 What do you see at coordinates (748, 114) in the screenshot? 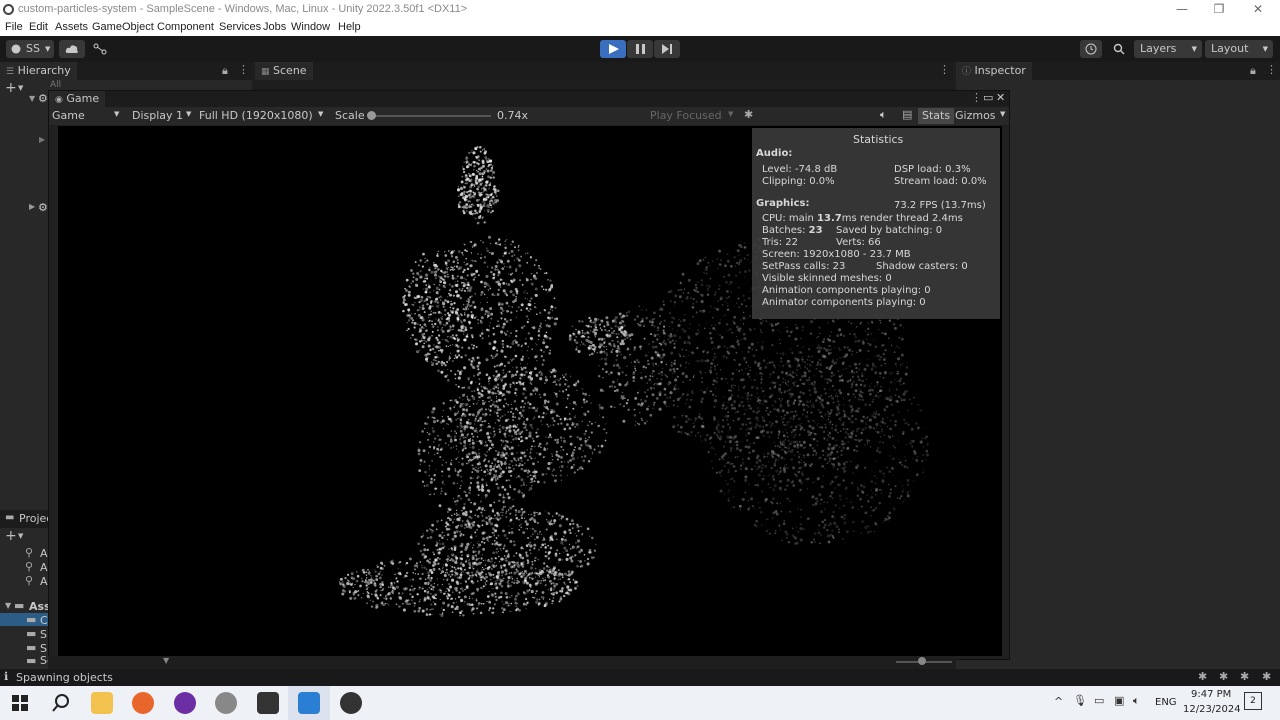
I see `bug-icon: ✱` at bounding box center [748, 114].